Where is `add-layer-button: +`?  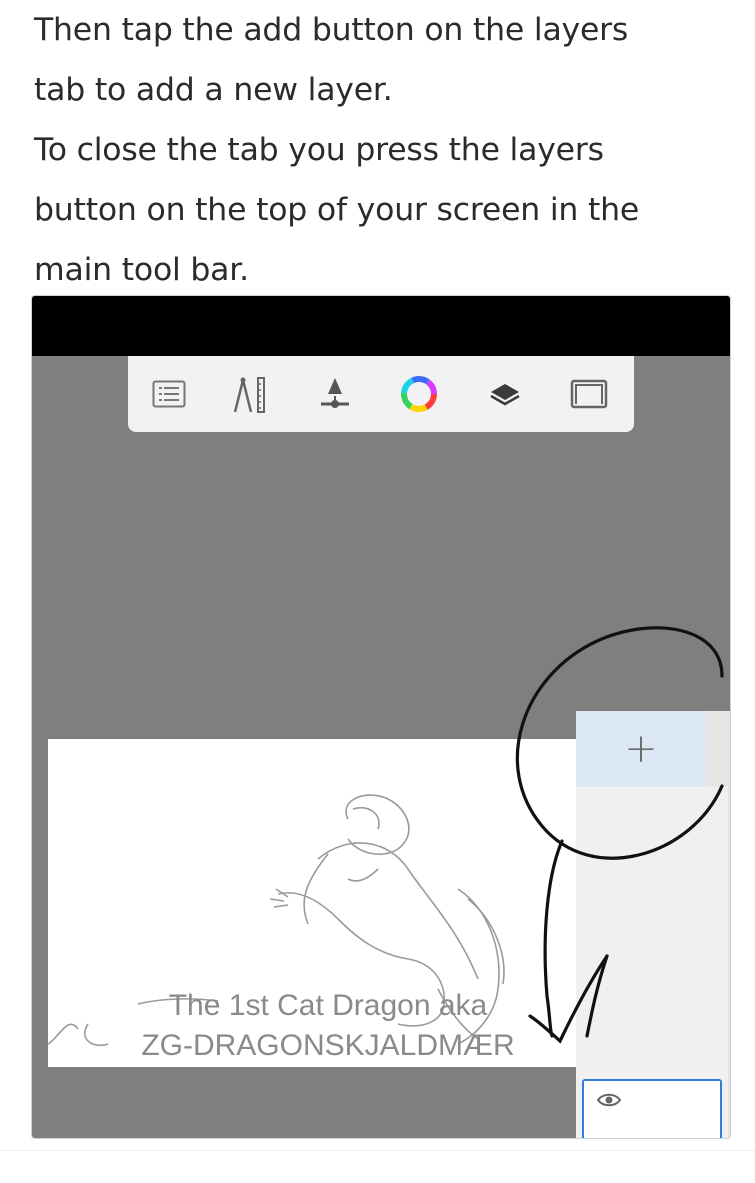
add-layer-button: + is located at coordinates (641, 749).